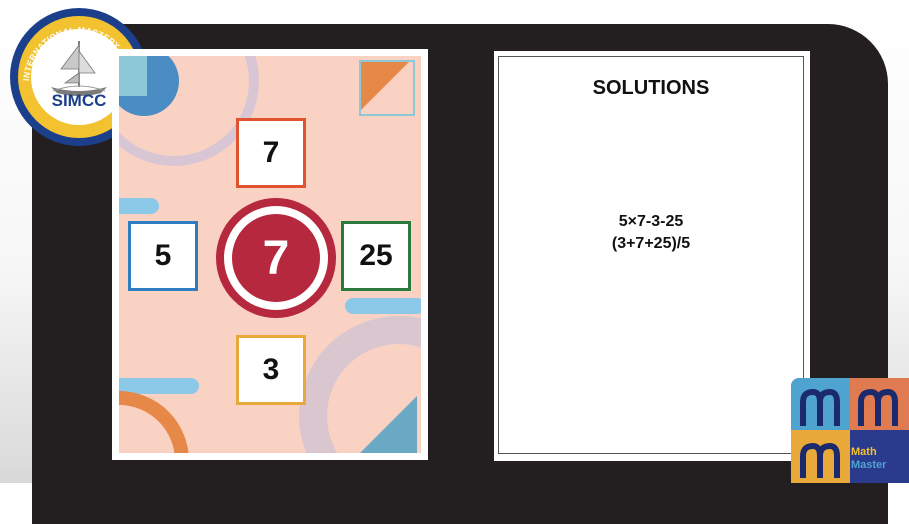 The image size is (909, 524). Describe the element at coordinates (376, 256) in the screenshot. I see `number-right: 25` at that location.